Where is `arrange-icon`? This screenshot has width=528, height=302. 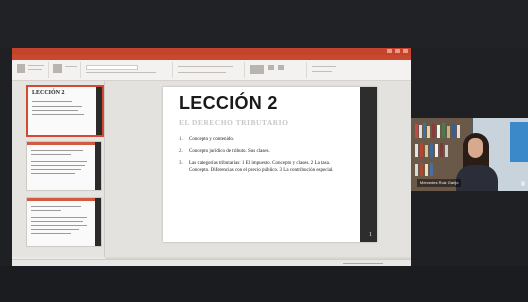
arrange-icon is located at coordinates (271, 67).